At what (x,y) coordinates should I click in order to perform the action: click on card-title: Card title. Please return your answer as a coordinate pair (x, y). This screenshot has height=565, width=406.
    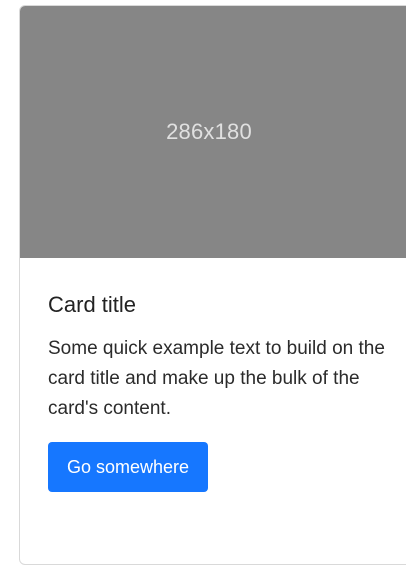
    Looking at the image, I should click on (92, 304).